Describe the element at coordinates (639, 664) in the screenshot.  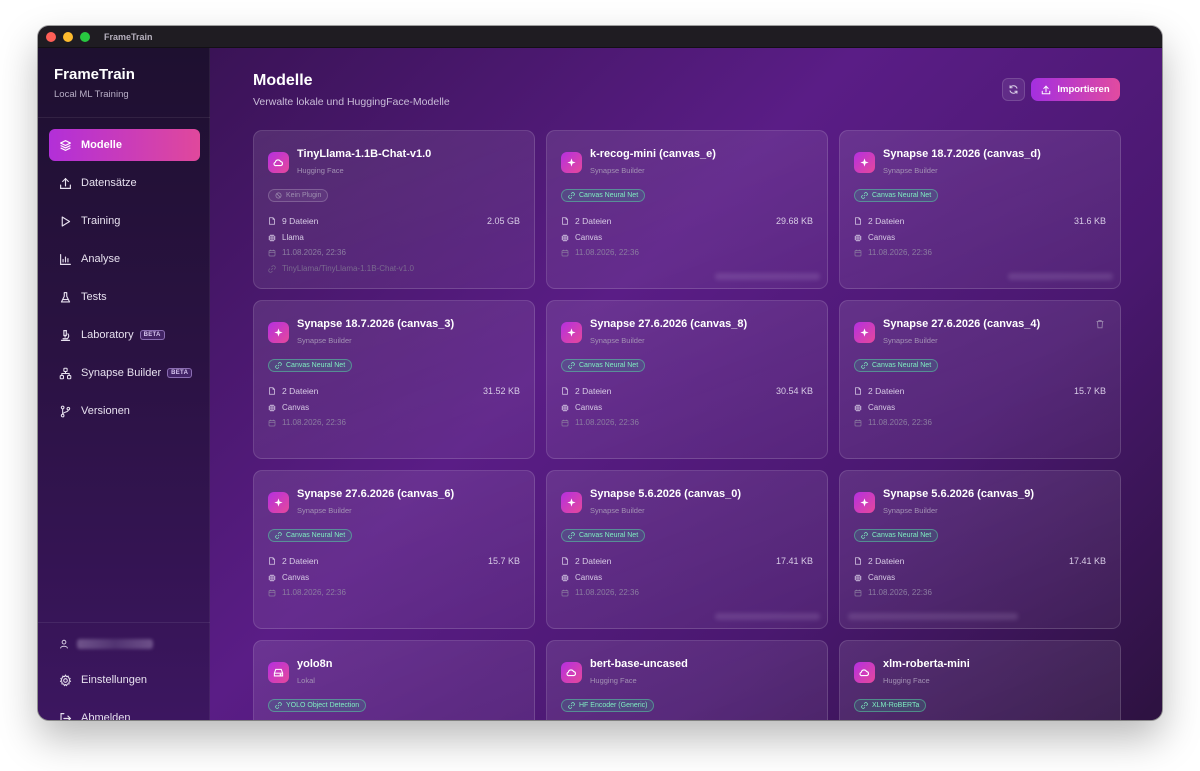
I see `card-title: bert-base-uncased` at that location.